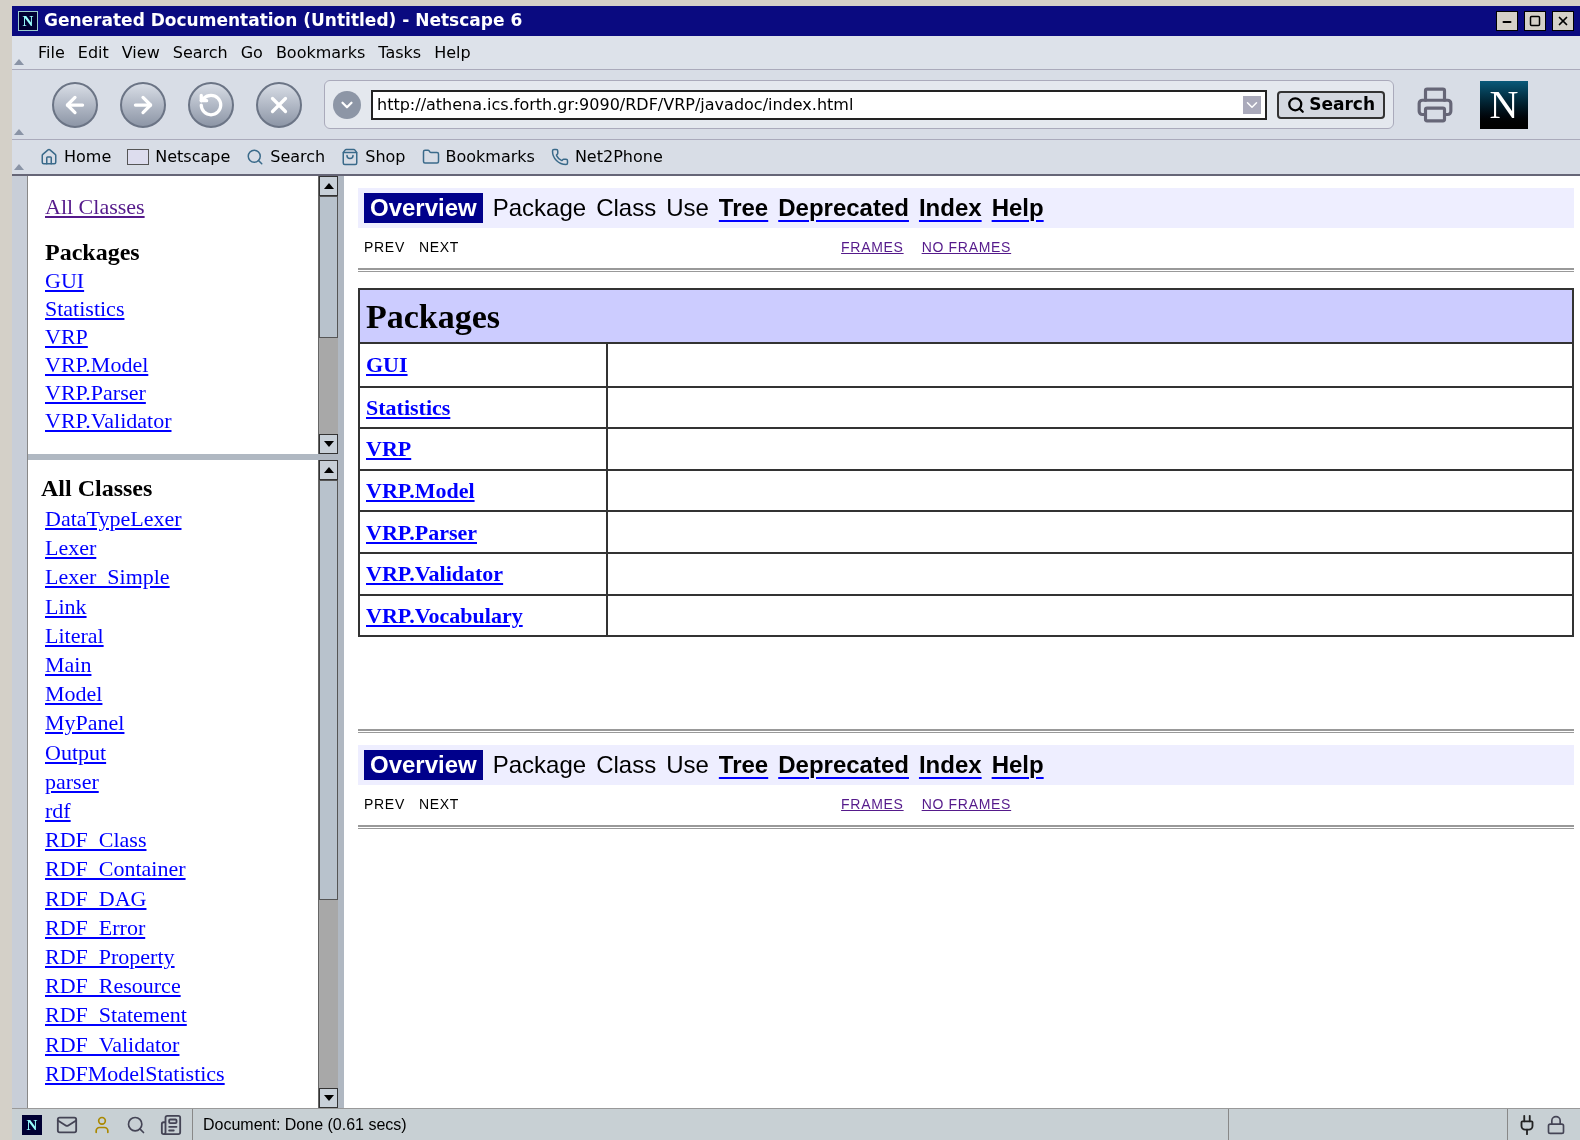 The width and height of the screenshot is (1580, 1140). I want to click on status-text: Document: Done (0.61 secs), so click(711, 1124).